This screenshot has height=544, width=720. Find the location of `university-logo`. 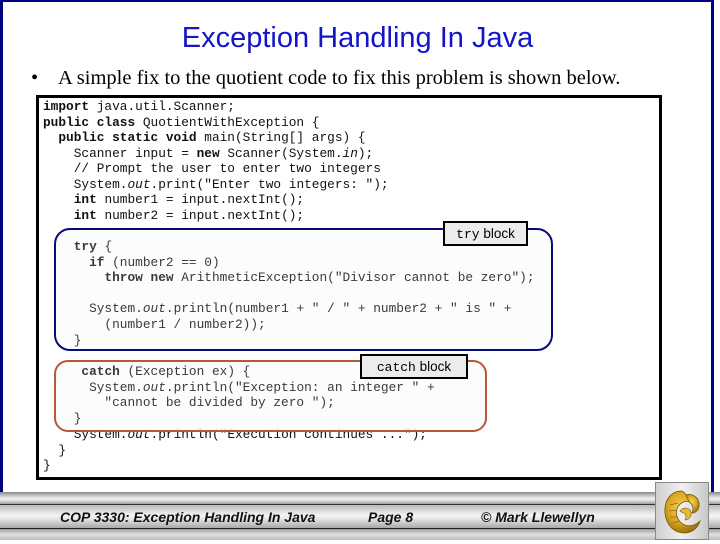

university-logo is located at coordinates (682, 511).